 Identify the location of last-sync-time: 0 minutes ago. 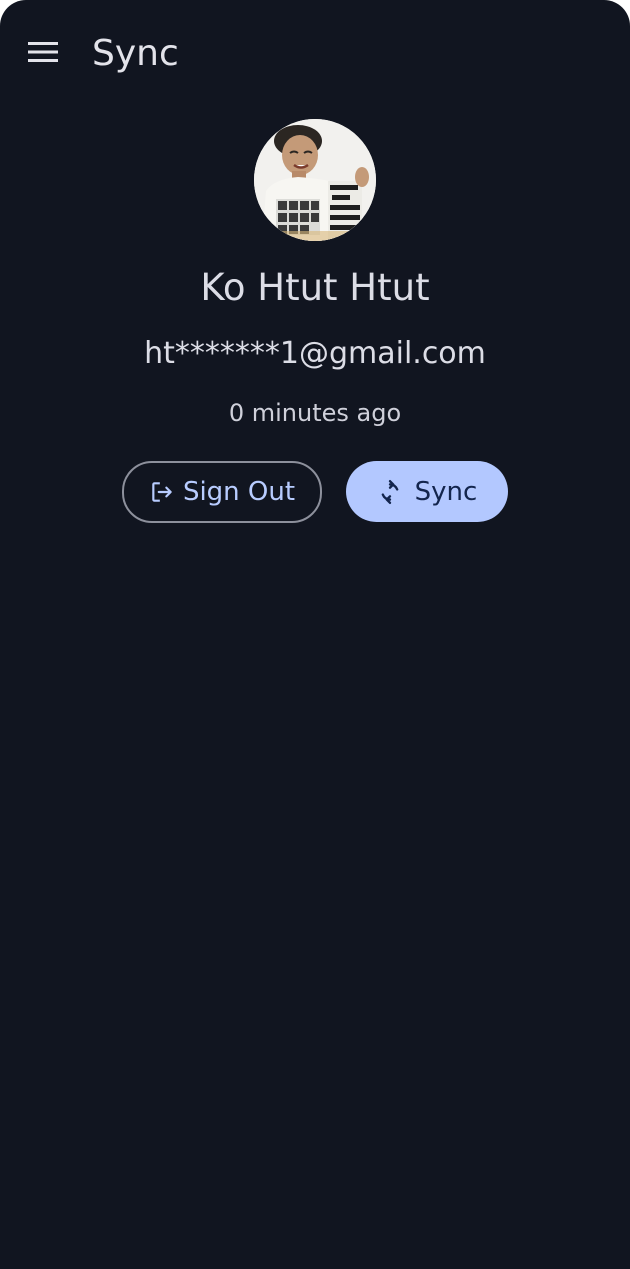
(315, 413).